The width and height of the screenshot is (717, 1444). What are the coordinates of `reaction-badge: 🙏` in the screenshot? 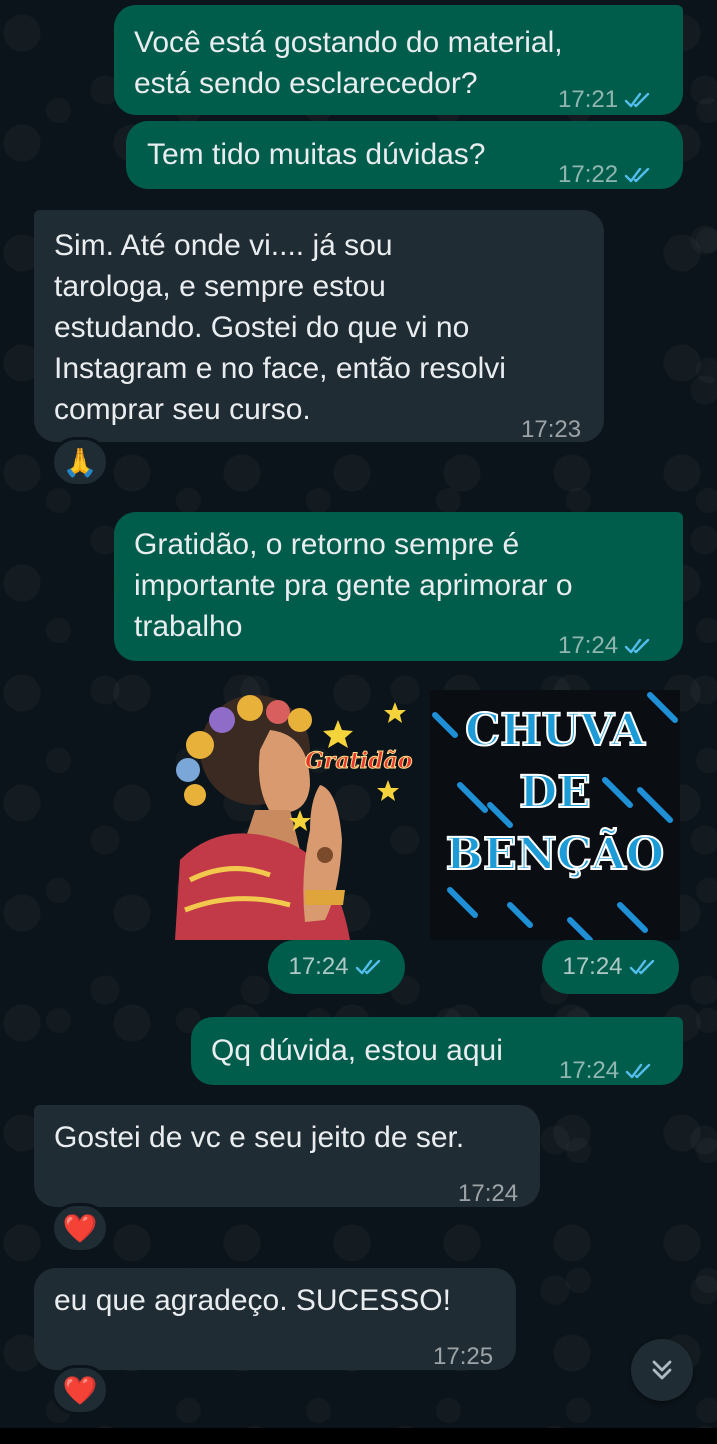 It's located at (80, 462).